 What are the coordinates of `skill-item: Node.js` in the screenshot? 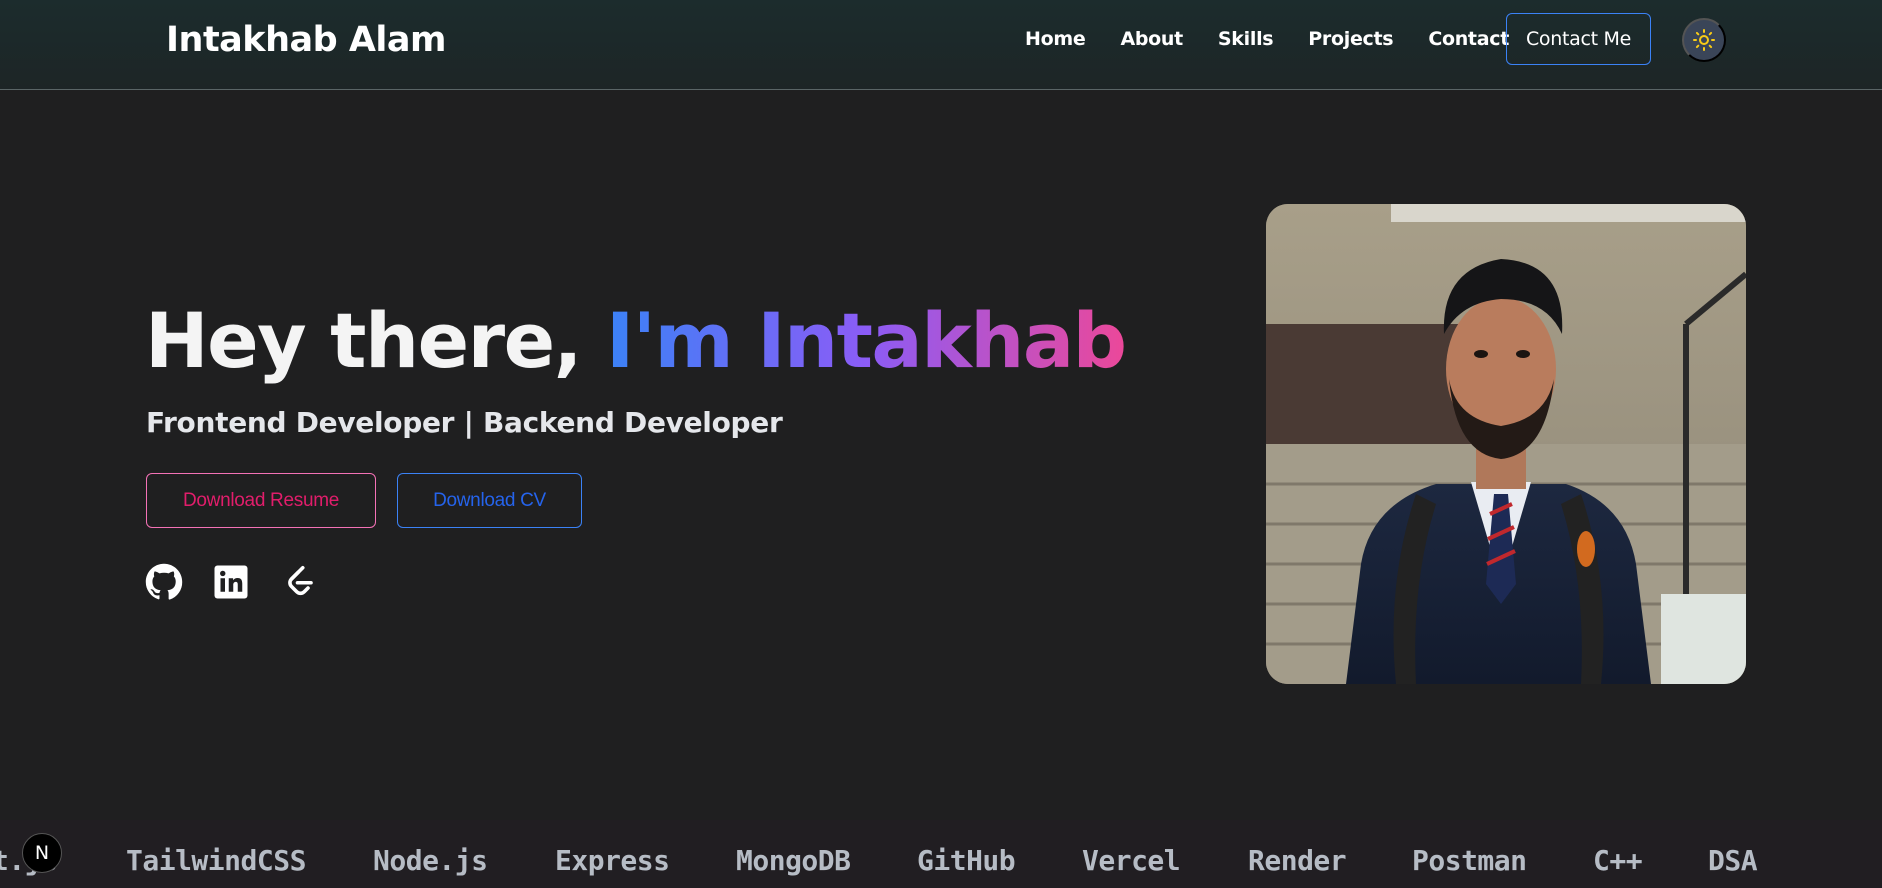 It's located at (430, 860).